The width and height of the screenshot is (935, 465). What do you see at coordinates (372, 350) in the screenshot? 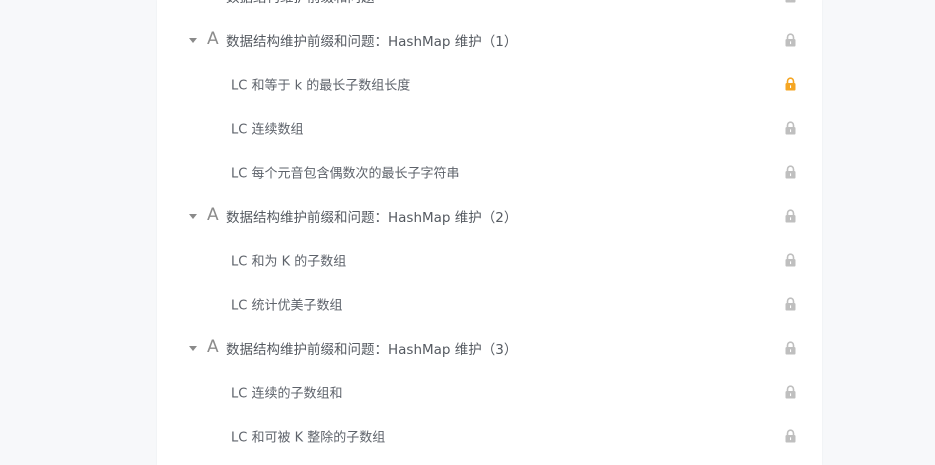
I see `section-title: 数据结构维护前缀和问题：HashMap 维护（3）` at bounding box center [372, 350].